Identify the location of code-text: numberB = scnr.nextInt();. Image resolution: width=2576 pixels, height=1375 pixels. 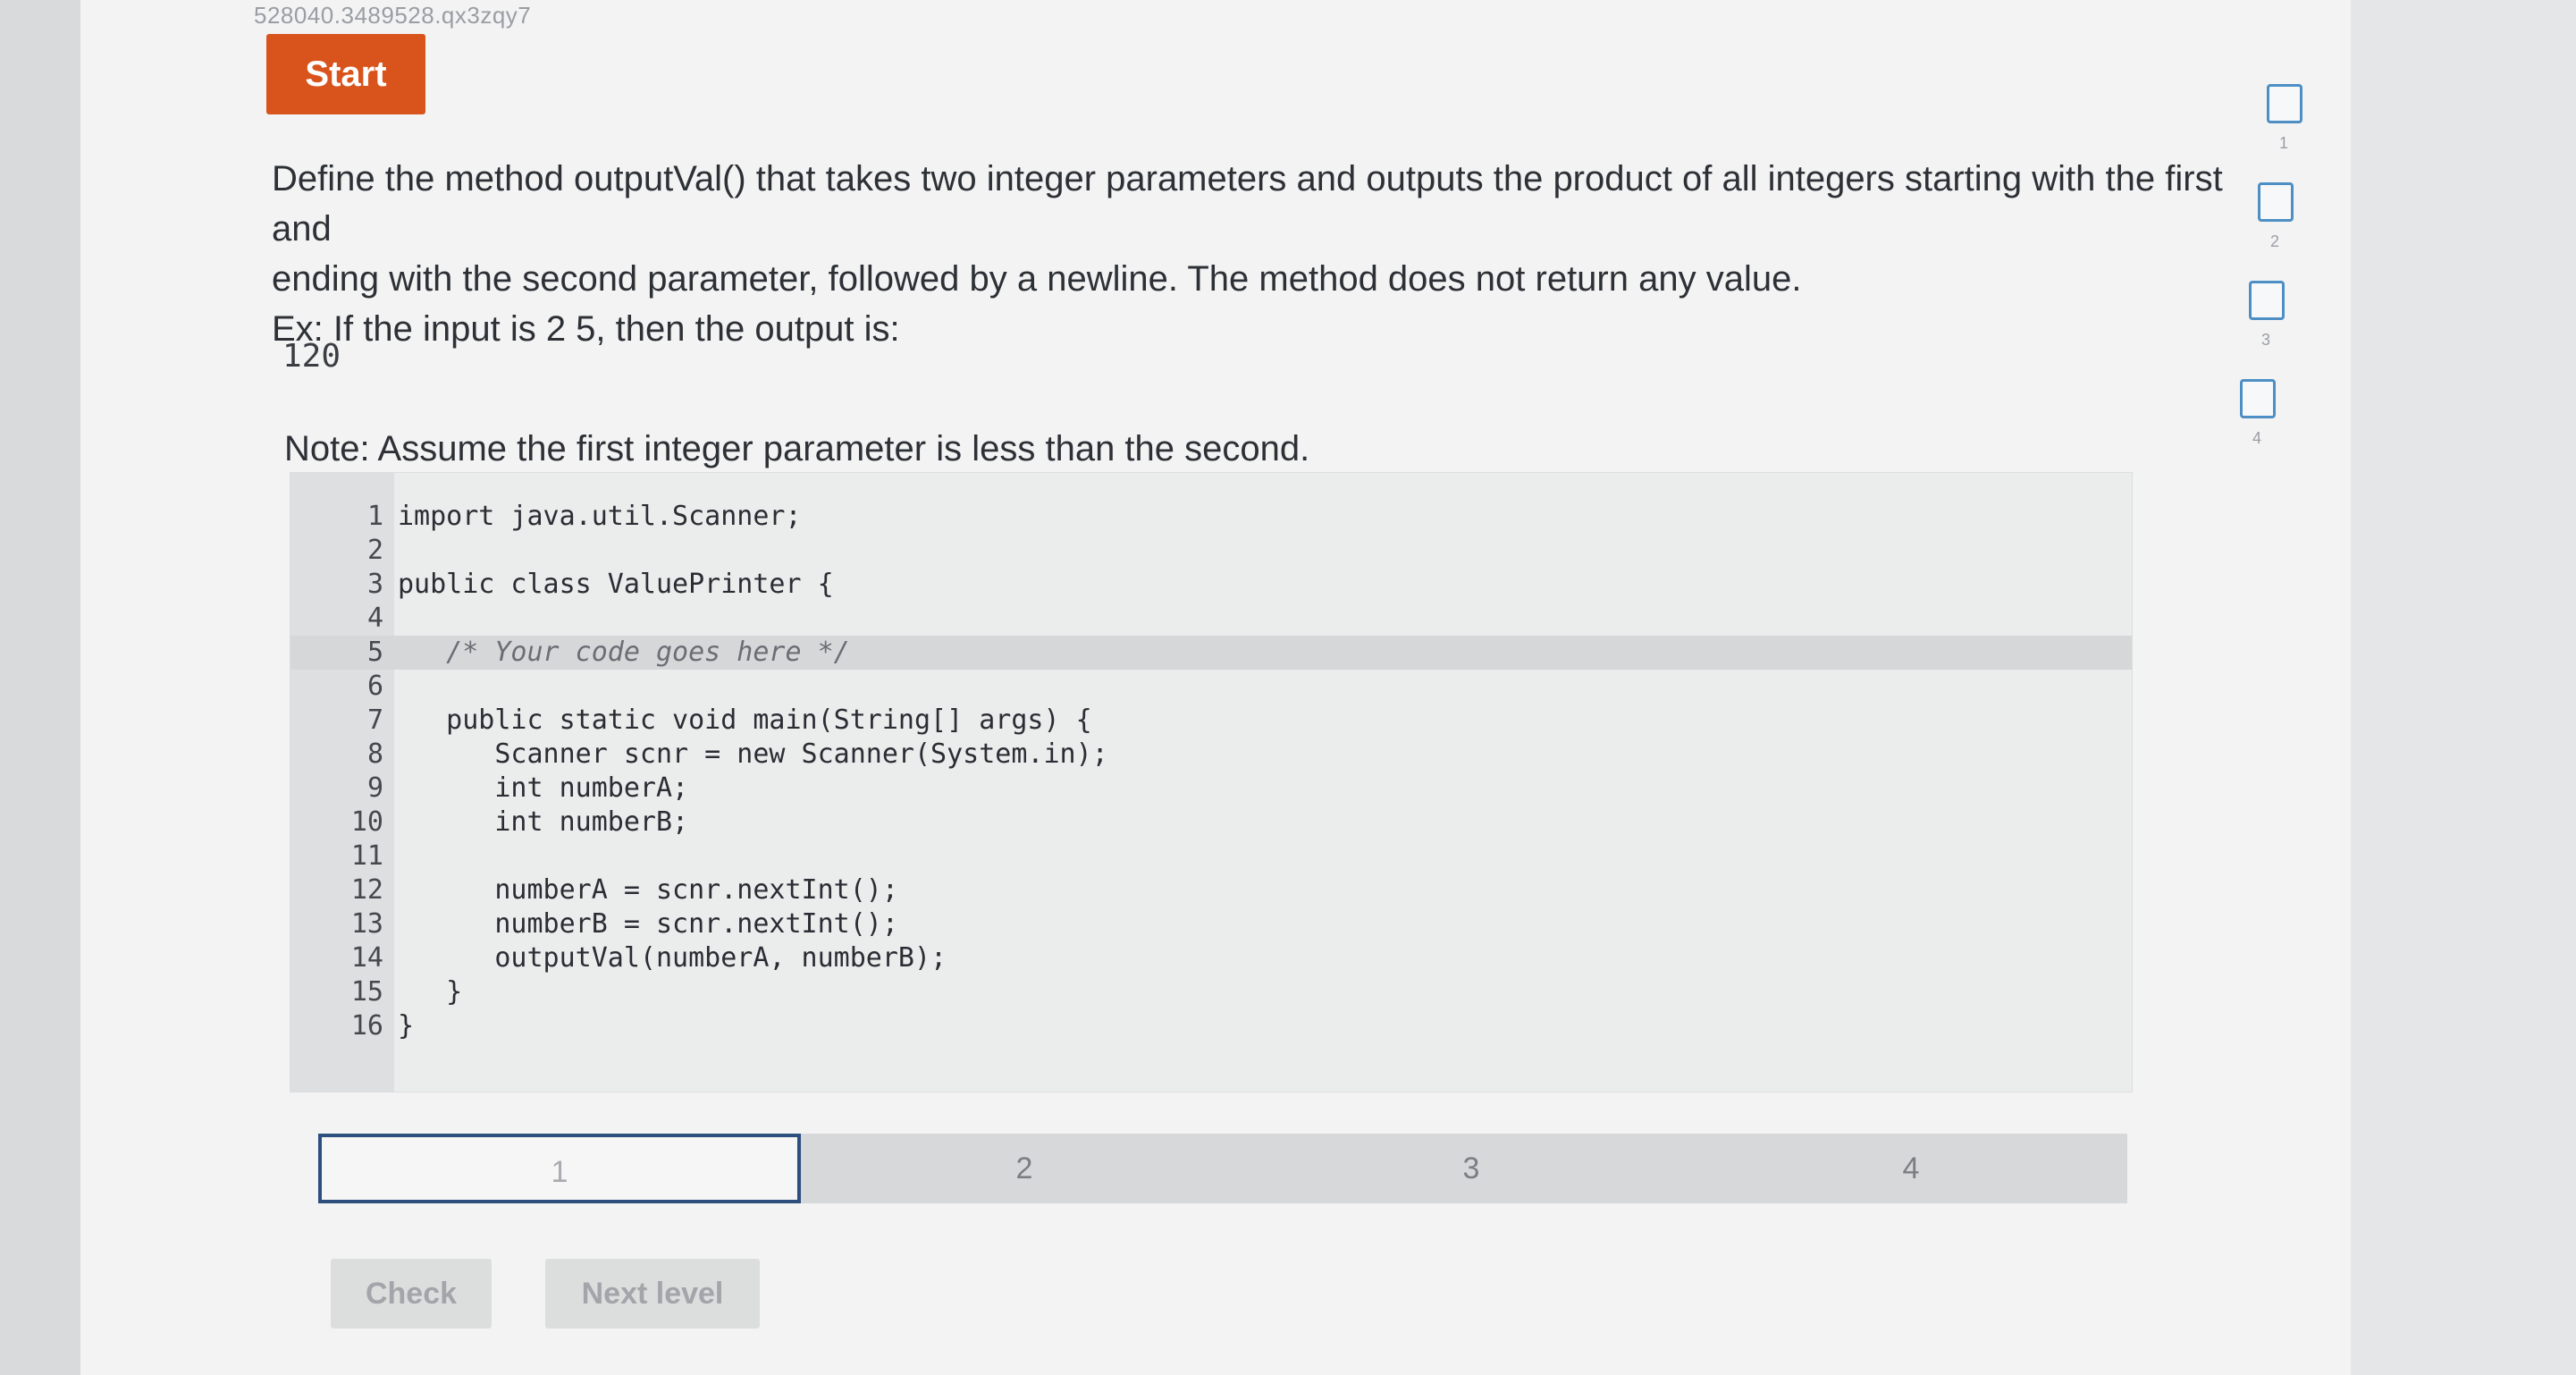
(648, 924).